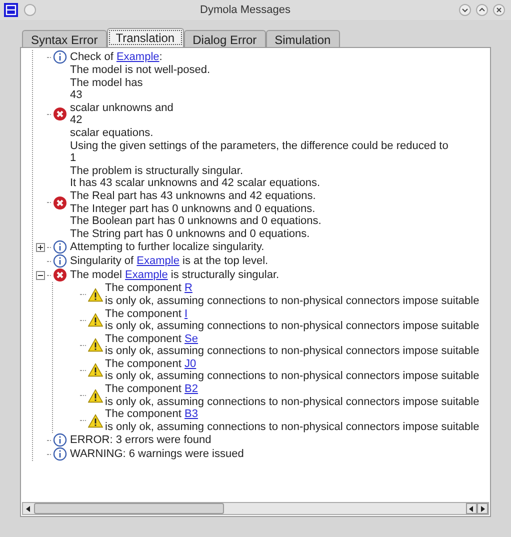 This screenshot has width=511, height=537. Describe the element at coordinates (77, 120) in the screenshot. I see `message-text: 42` at that location.